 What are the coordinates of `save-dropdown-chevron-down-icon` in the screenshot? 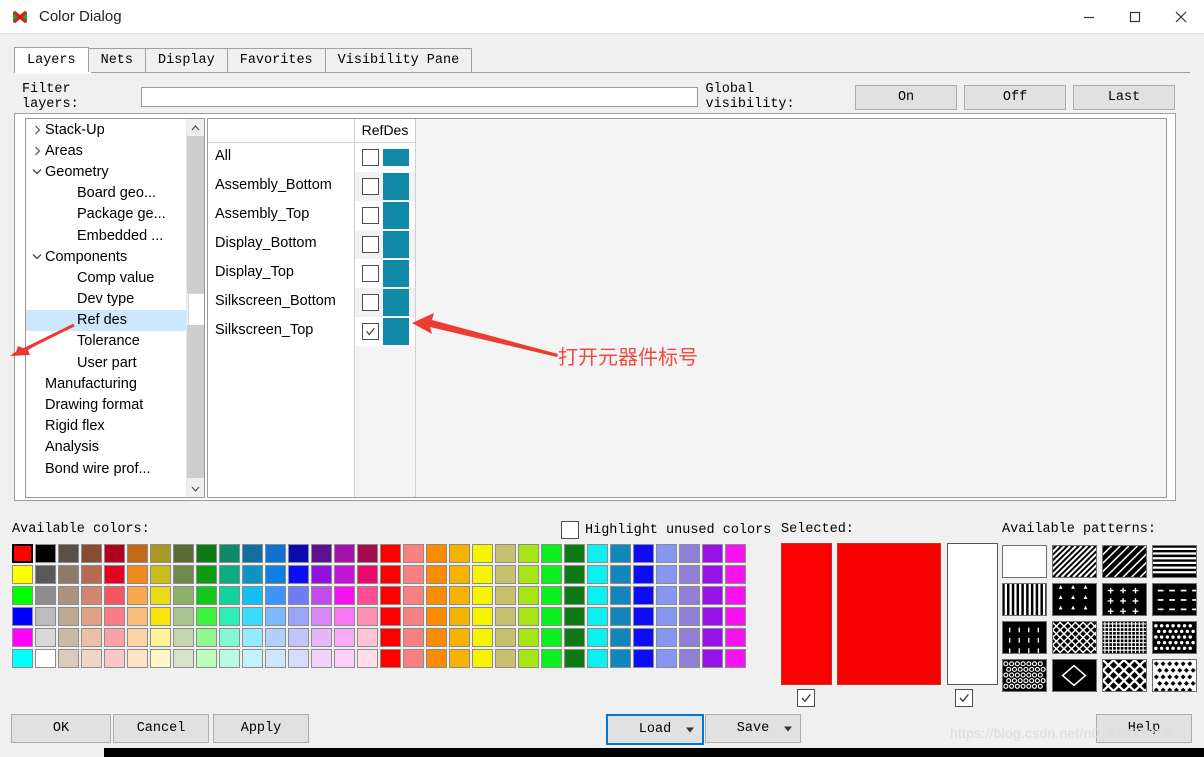 It's located at (788, 728).